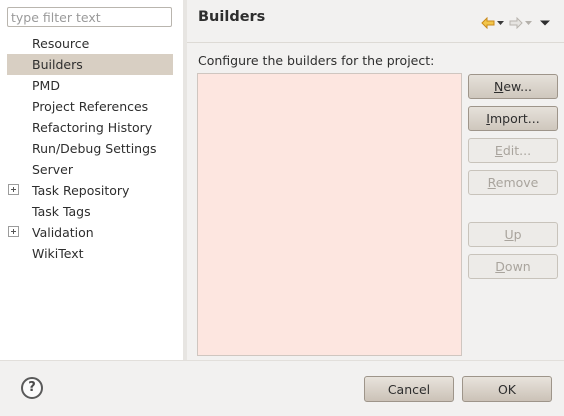 This screenshot has width=564, height=416. Describe the element at coordinates (507, 389) in the screenshot. I see `ok-button: OK` at that location.